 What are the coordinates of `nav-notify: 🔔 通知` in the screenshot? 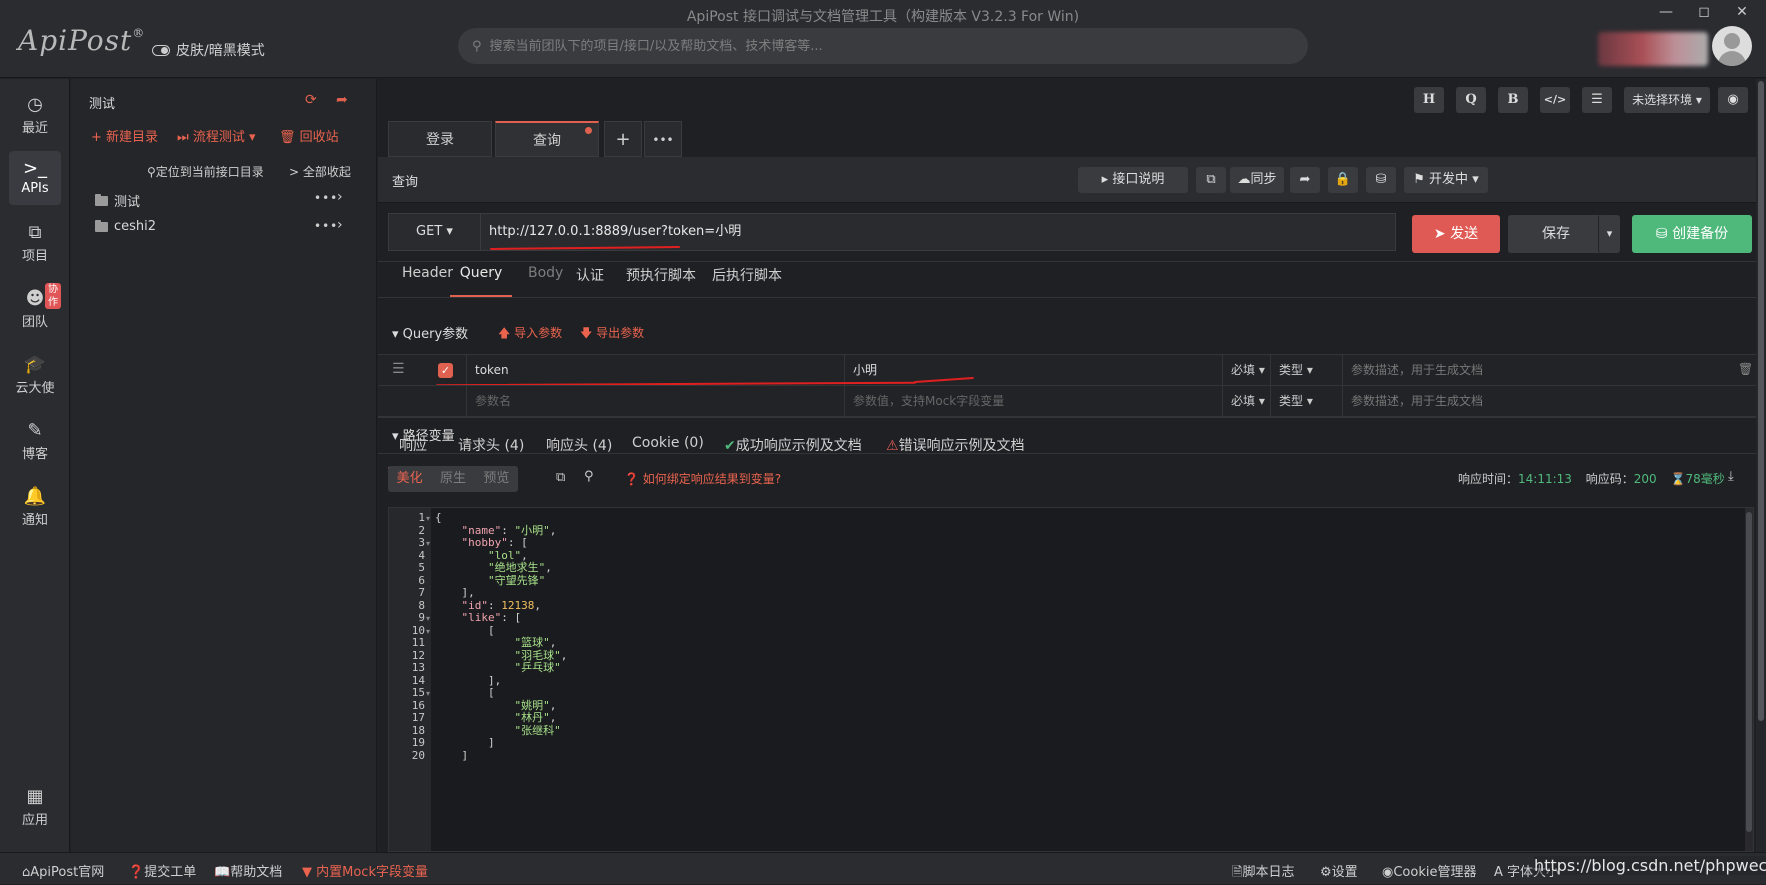 It's located at (35, 506).